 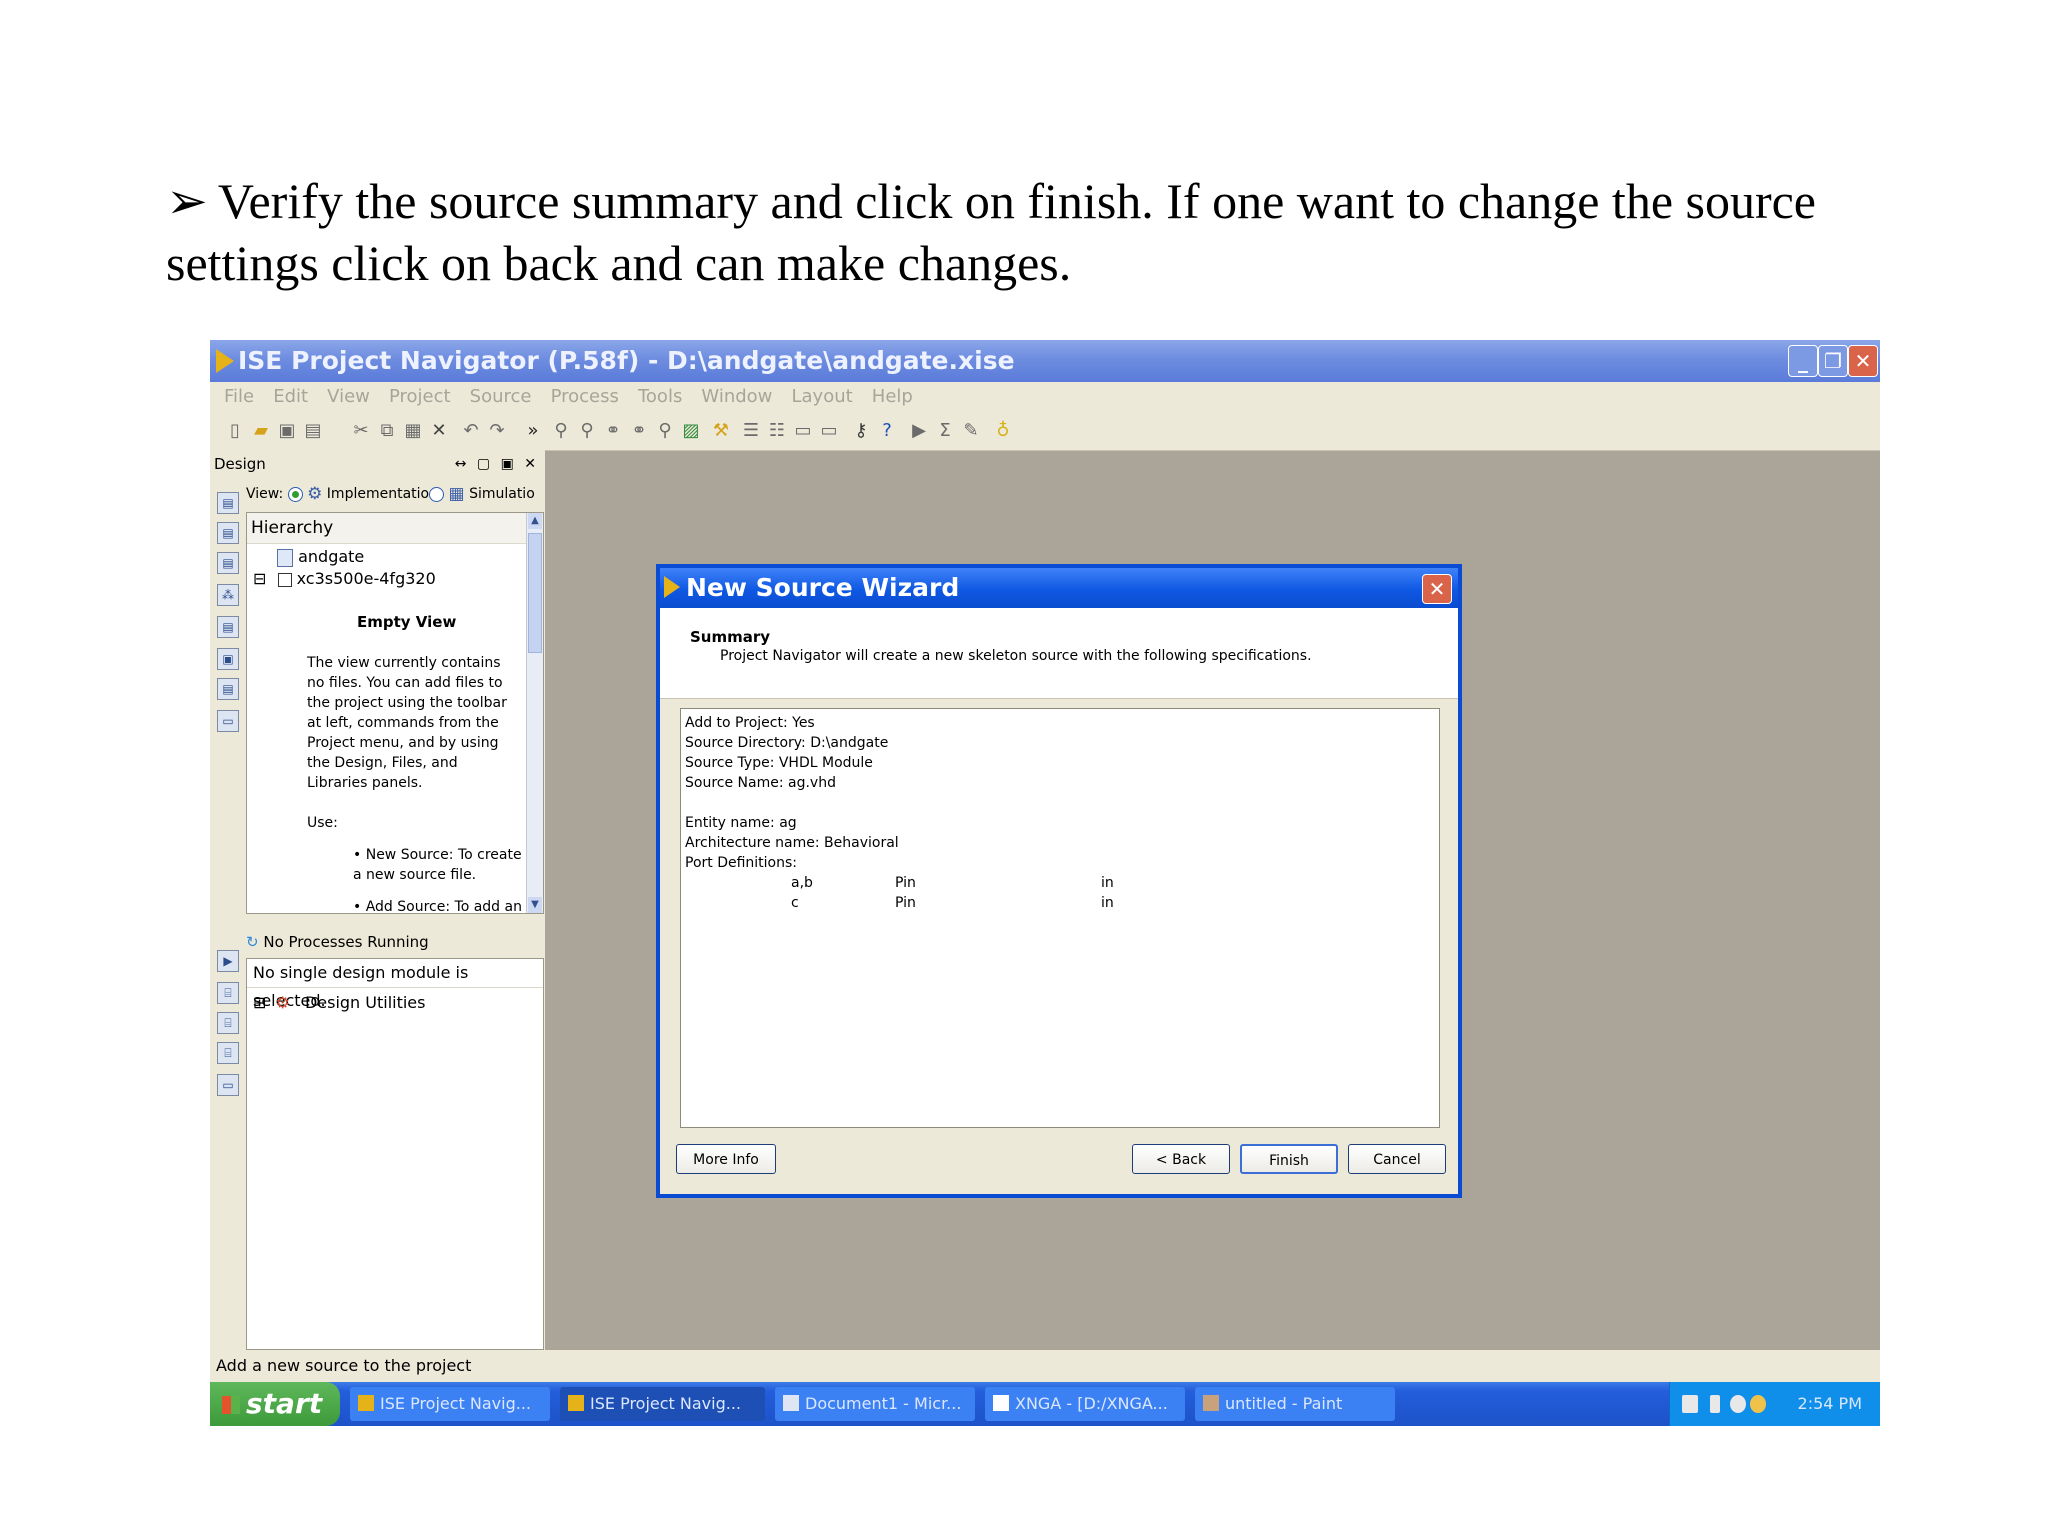 I want to click on back-button: < Back, so click(x=1181, y=1159).